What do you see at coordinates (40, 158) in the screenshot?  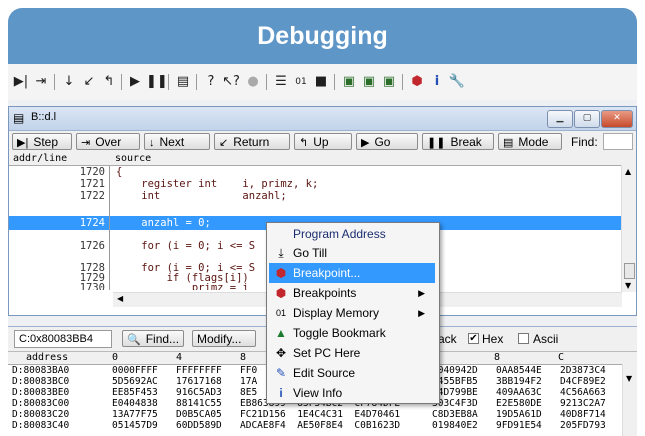 I see `addr-column-header: addr/line` at bounding box center [40, 158].